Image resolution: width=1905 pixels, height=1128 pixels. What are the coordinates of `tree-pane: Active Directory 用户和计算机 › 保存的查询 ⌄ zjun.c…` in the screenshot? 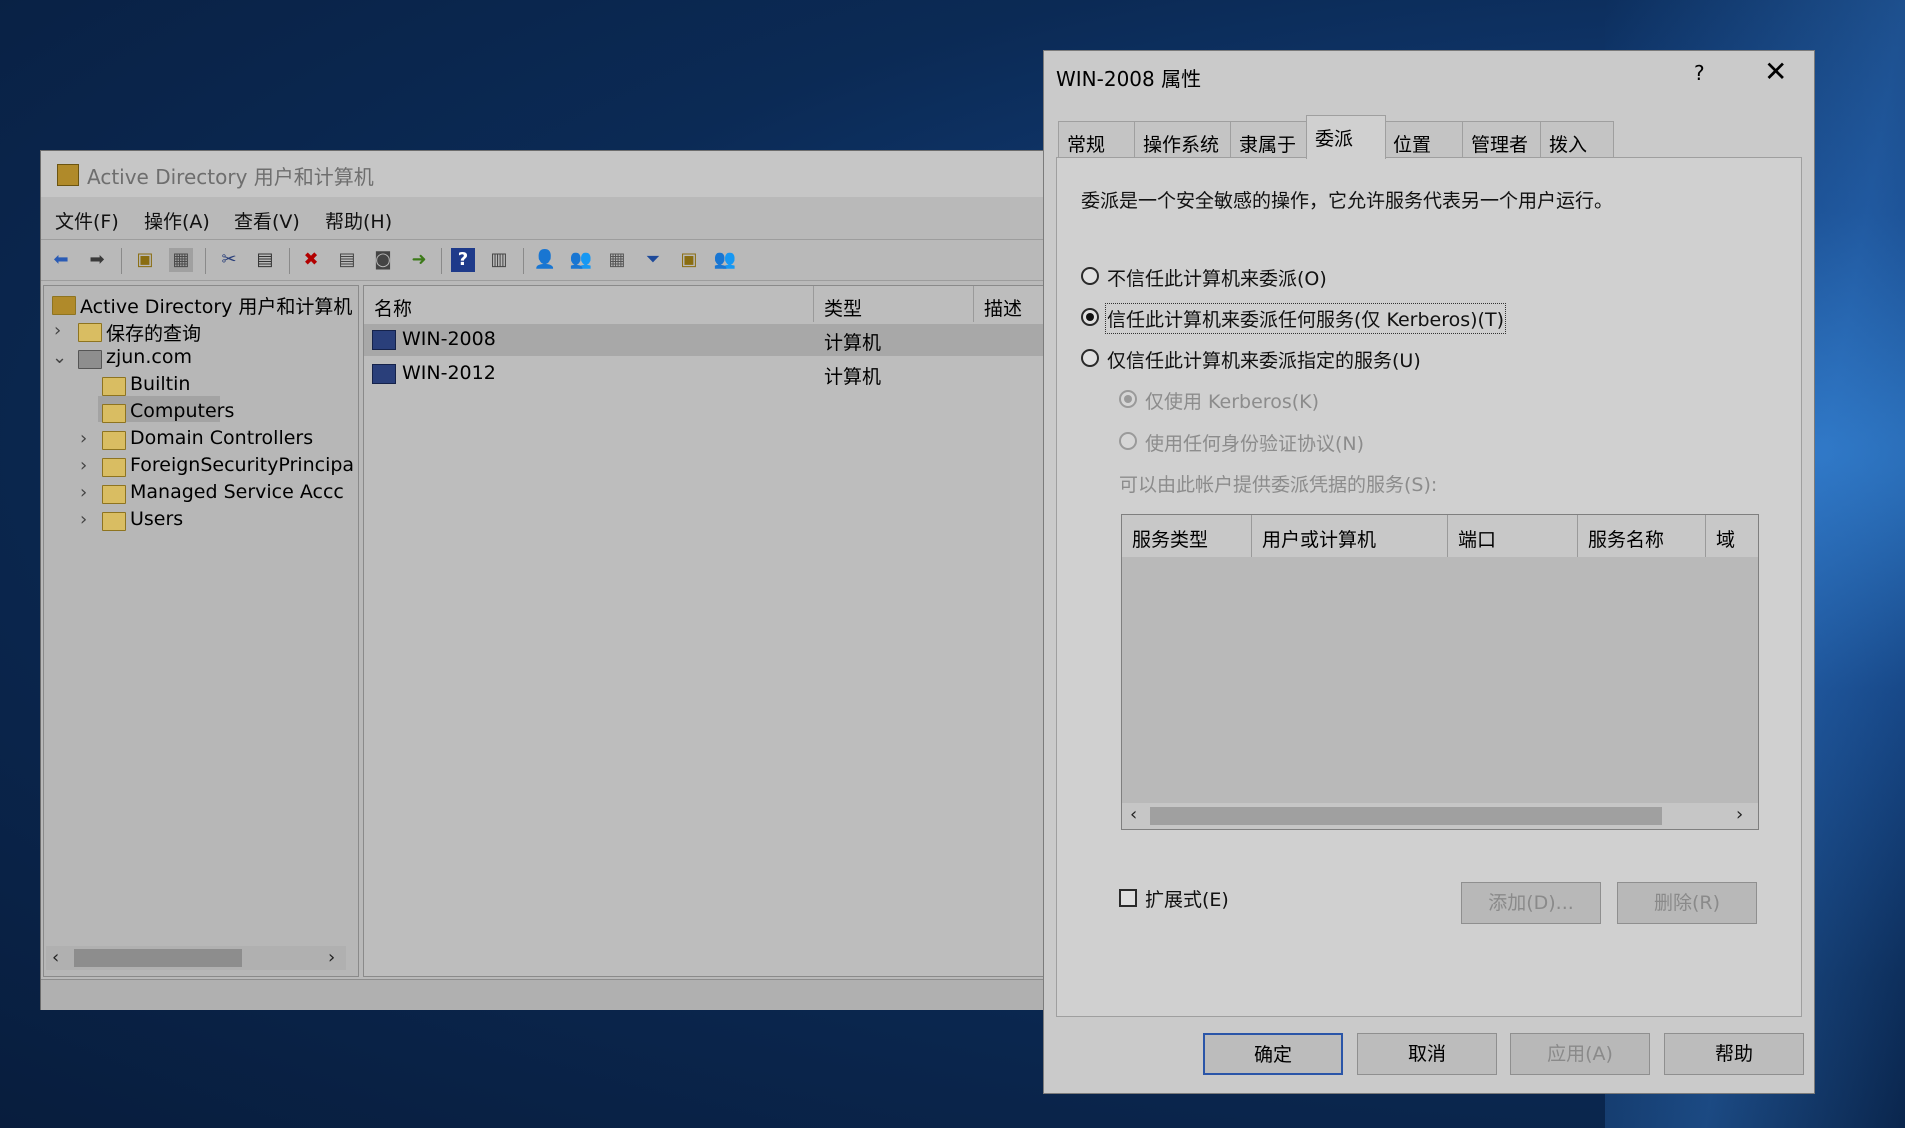 It's located at (201, 631).